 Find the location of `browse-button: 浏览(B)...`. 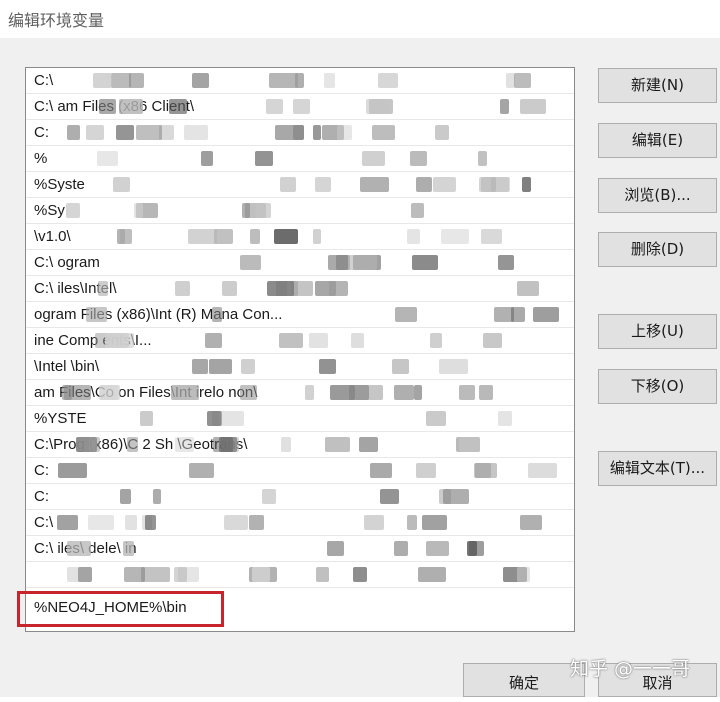

browse-button: 浏览(B)... is located at coordinates (657, 195).